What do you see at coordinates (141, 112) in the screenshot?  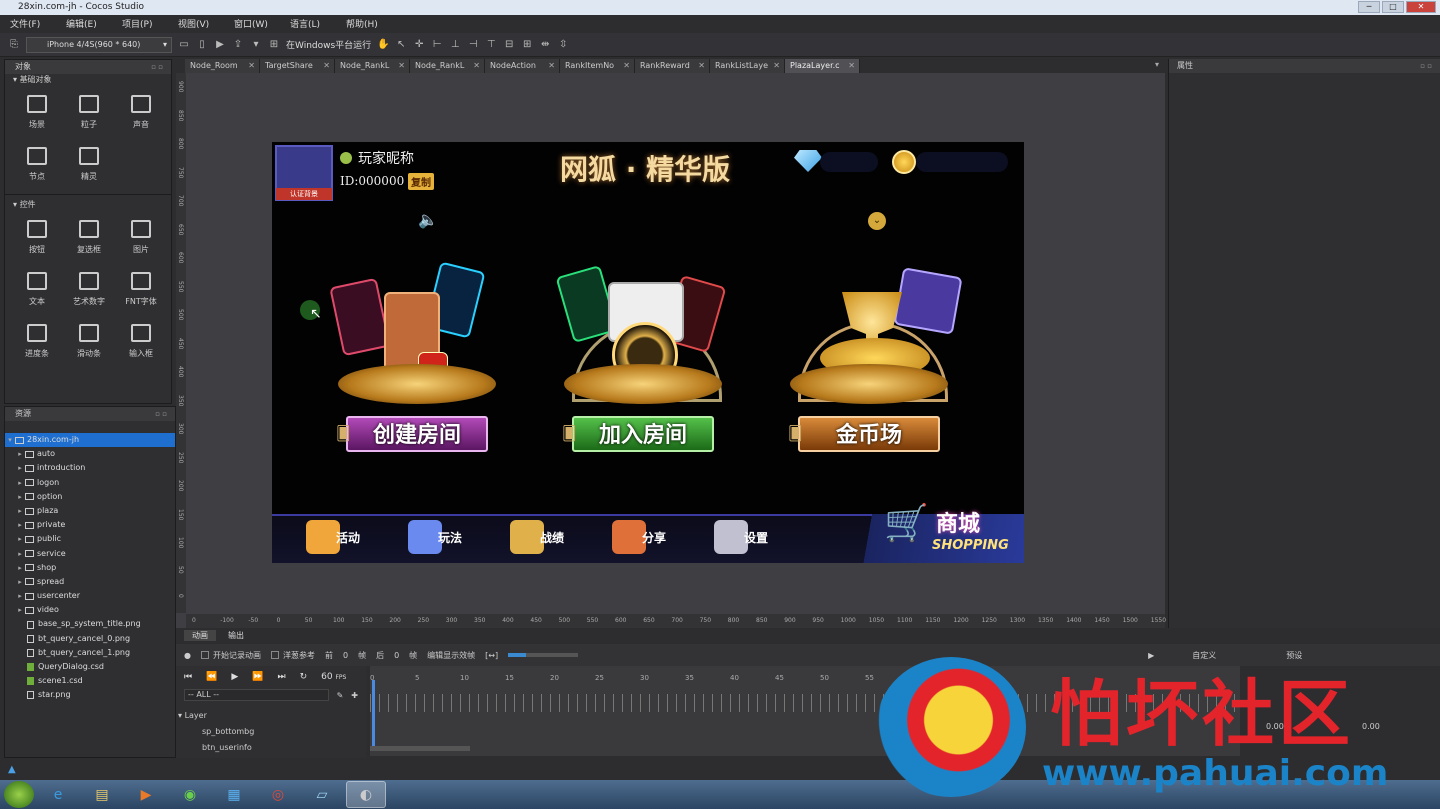 I see `object-item: 声音` at bounding box center [141, 112].